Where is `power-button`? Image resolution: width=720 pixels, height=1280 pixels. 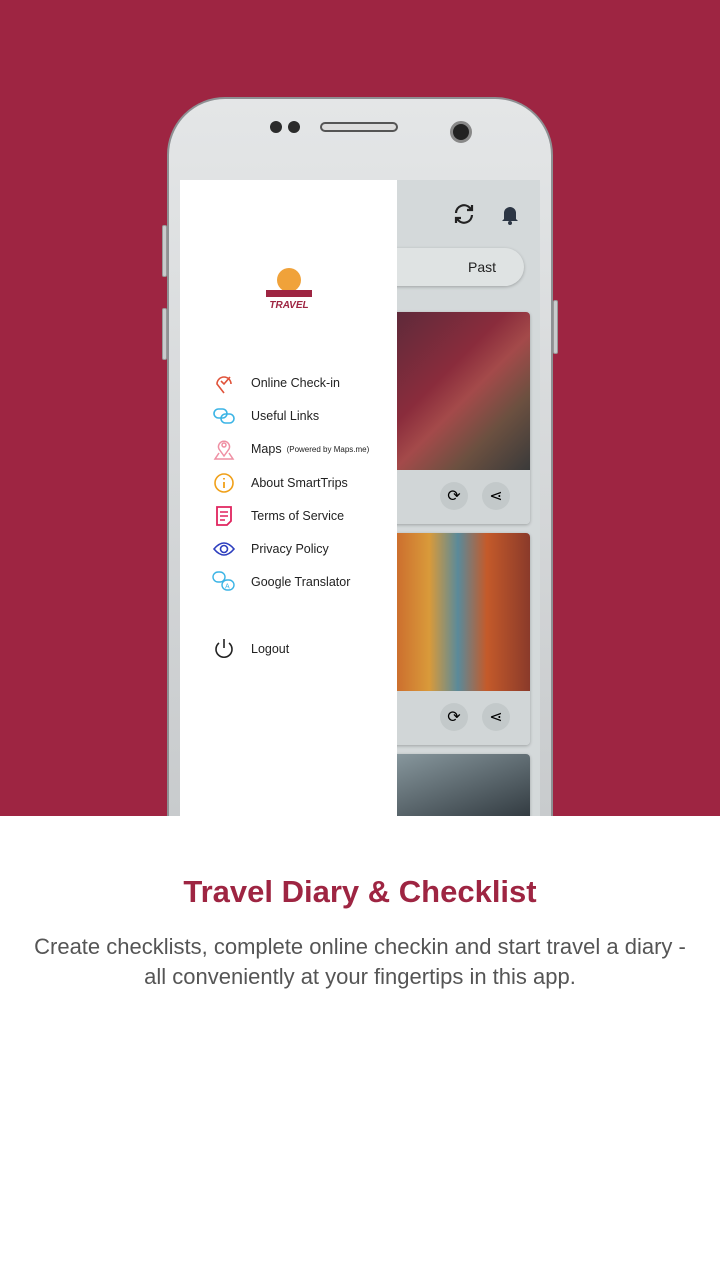 power-button is located at coordinates (555, 327).